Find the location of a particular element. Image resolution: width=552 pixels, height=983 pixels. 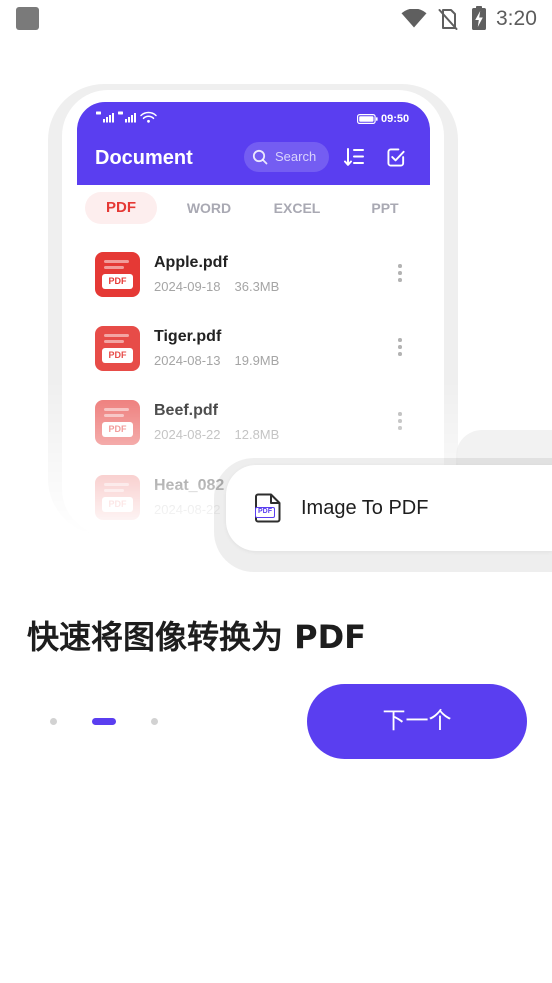

mockup-page-title: Document is located at coordinates (144, 158).